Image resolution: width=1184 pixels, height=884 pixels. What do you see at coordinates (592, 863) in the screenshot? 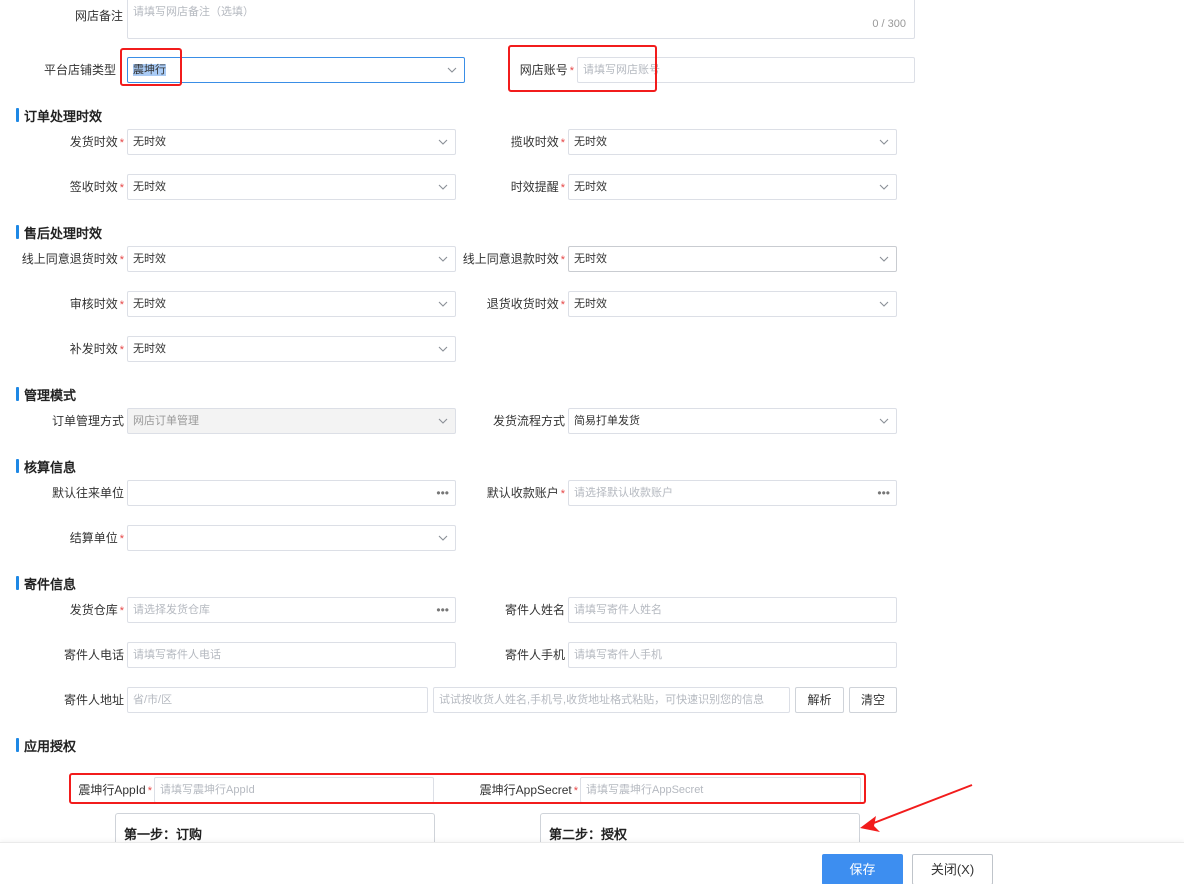
I see `footer-bar: 保存 关闭(X)` at bounding box center [592, 863].